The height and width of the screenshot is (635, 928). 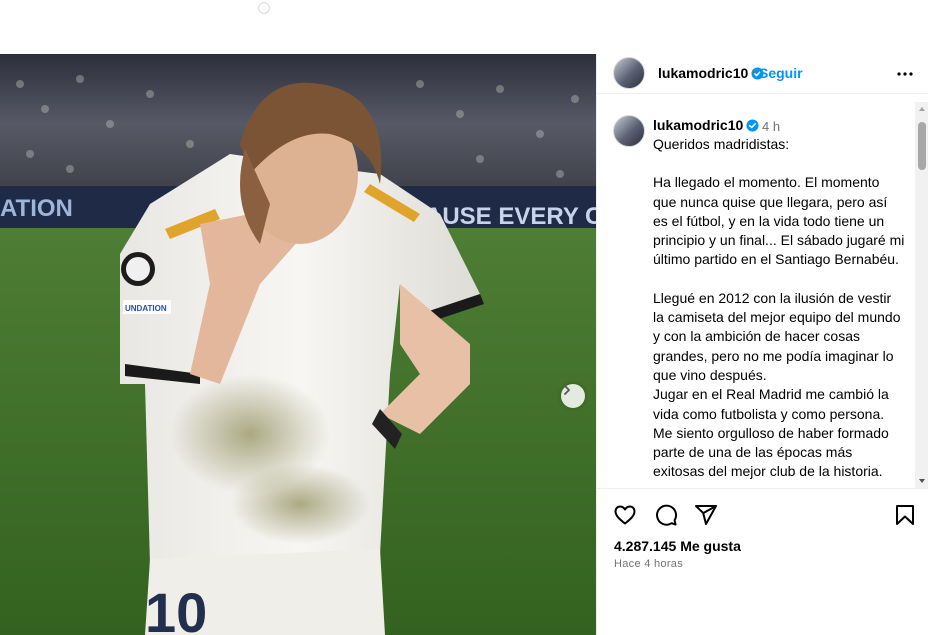 I want to click on shorts-number: 10, so click(x=176, y=608).